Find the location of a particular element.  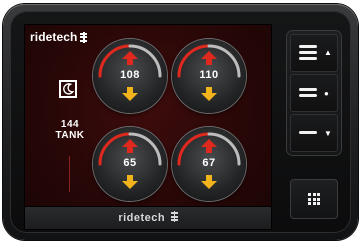

gauge-value: 65 is located at coordinates (130, 163).